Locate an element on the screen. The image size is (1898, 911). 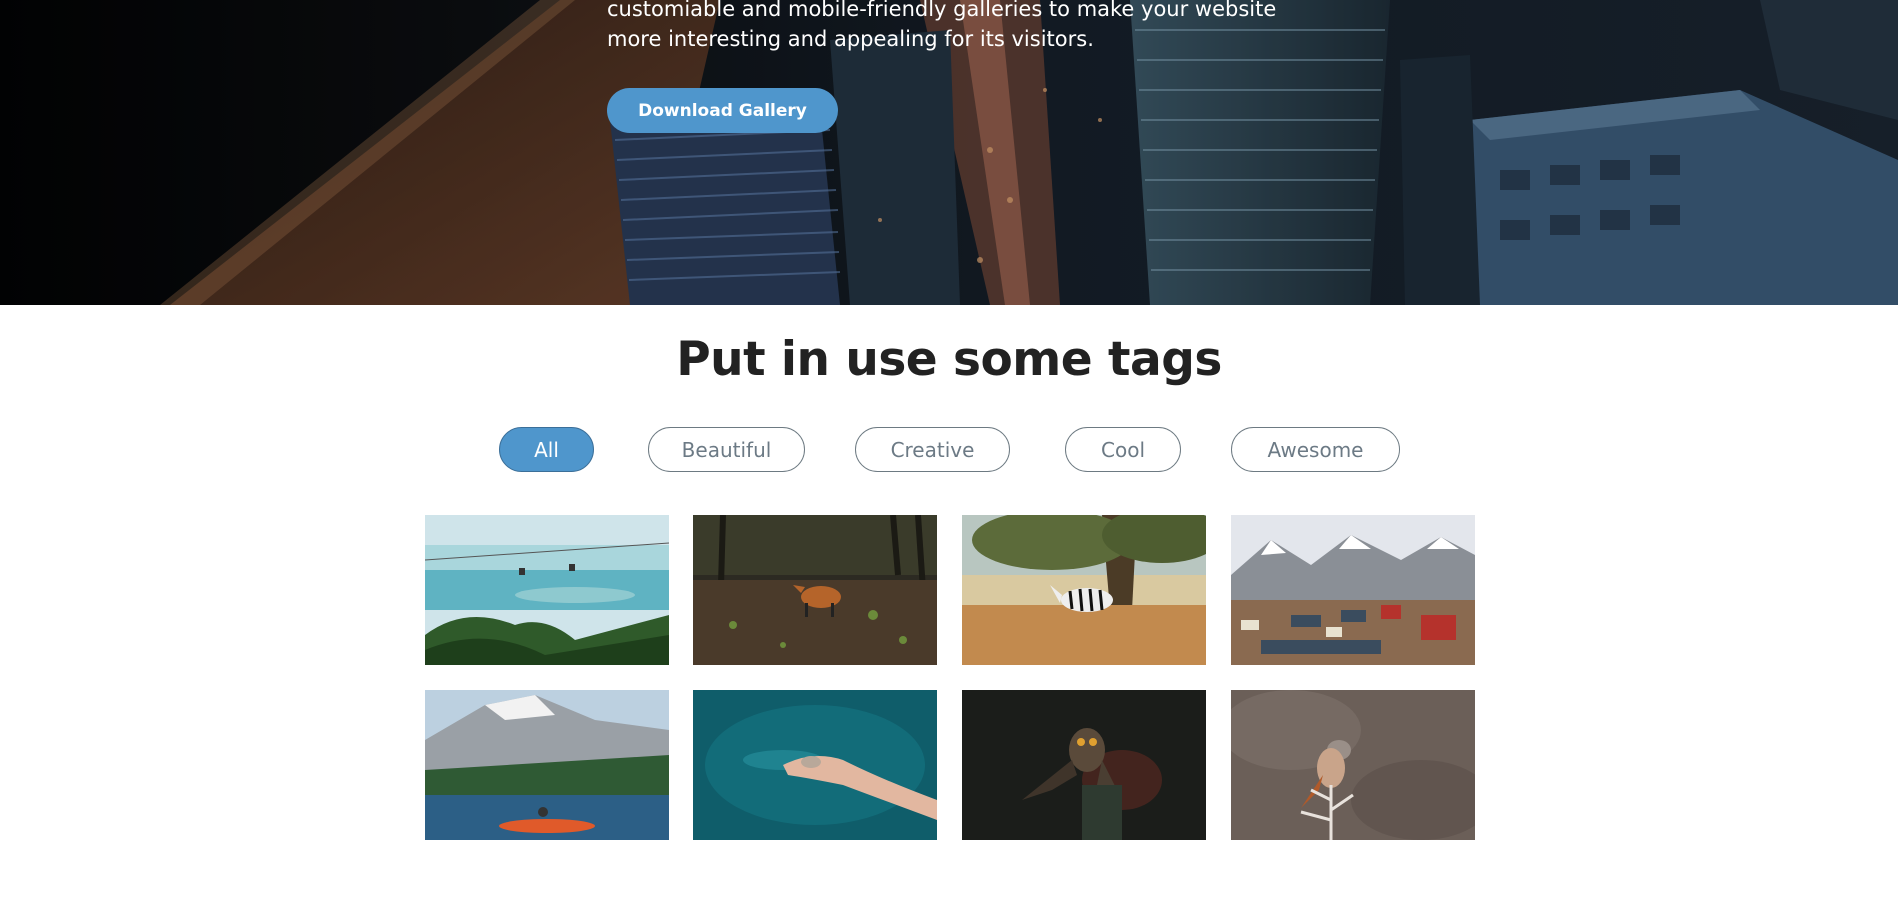
lake-cable-car-image is located at coordinates (547, 590).